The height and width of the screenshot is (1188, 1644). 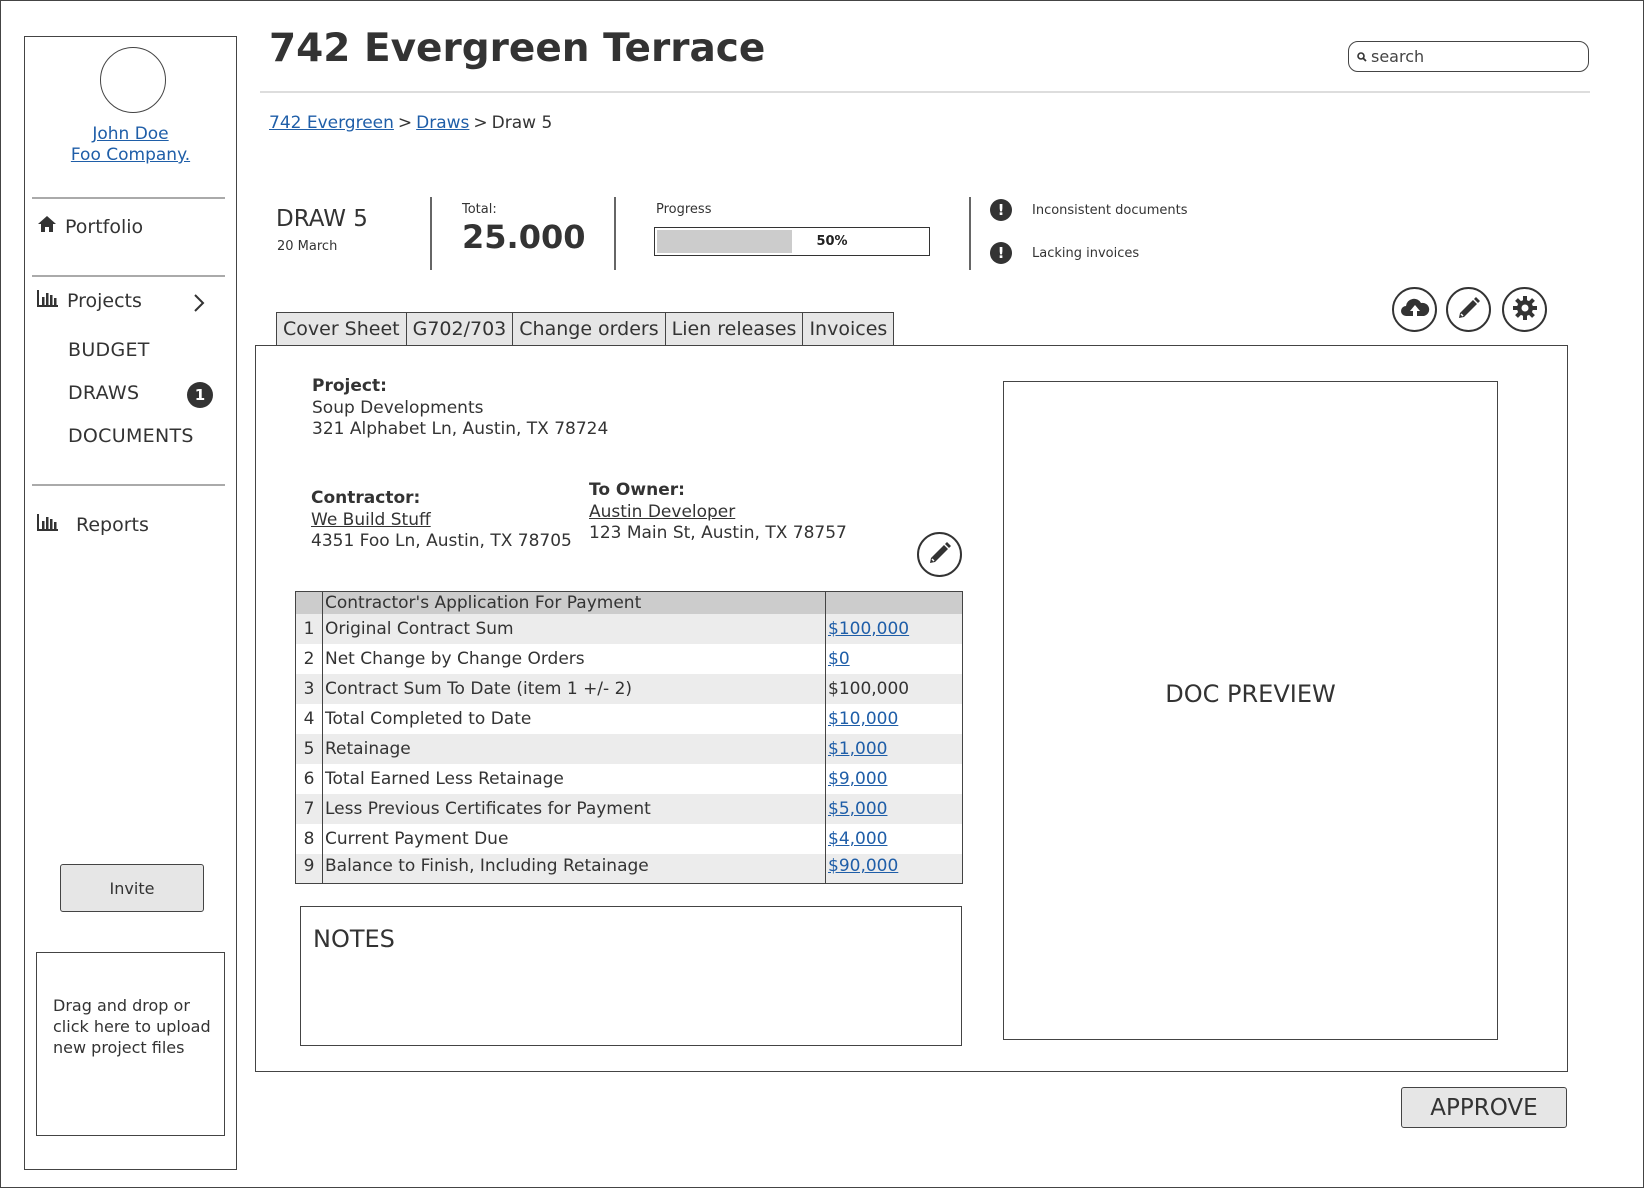 I want to click on sidebar-item-budget: BUDGET, so click(x=109, y=350).